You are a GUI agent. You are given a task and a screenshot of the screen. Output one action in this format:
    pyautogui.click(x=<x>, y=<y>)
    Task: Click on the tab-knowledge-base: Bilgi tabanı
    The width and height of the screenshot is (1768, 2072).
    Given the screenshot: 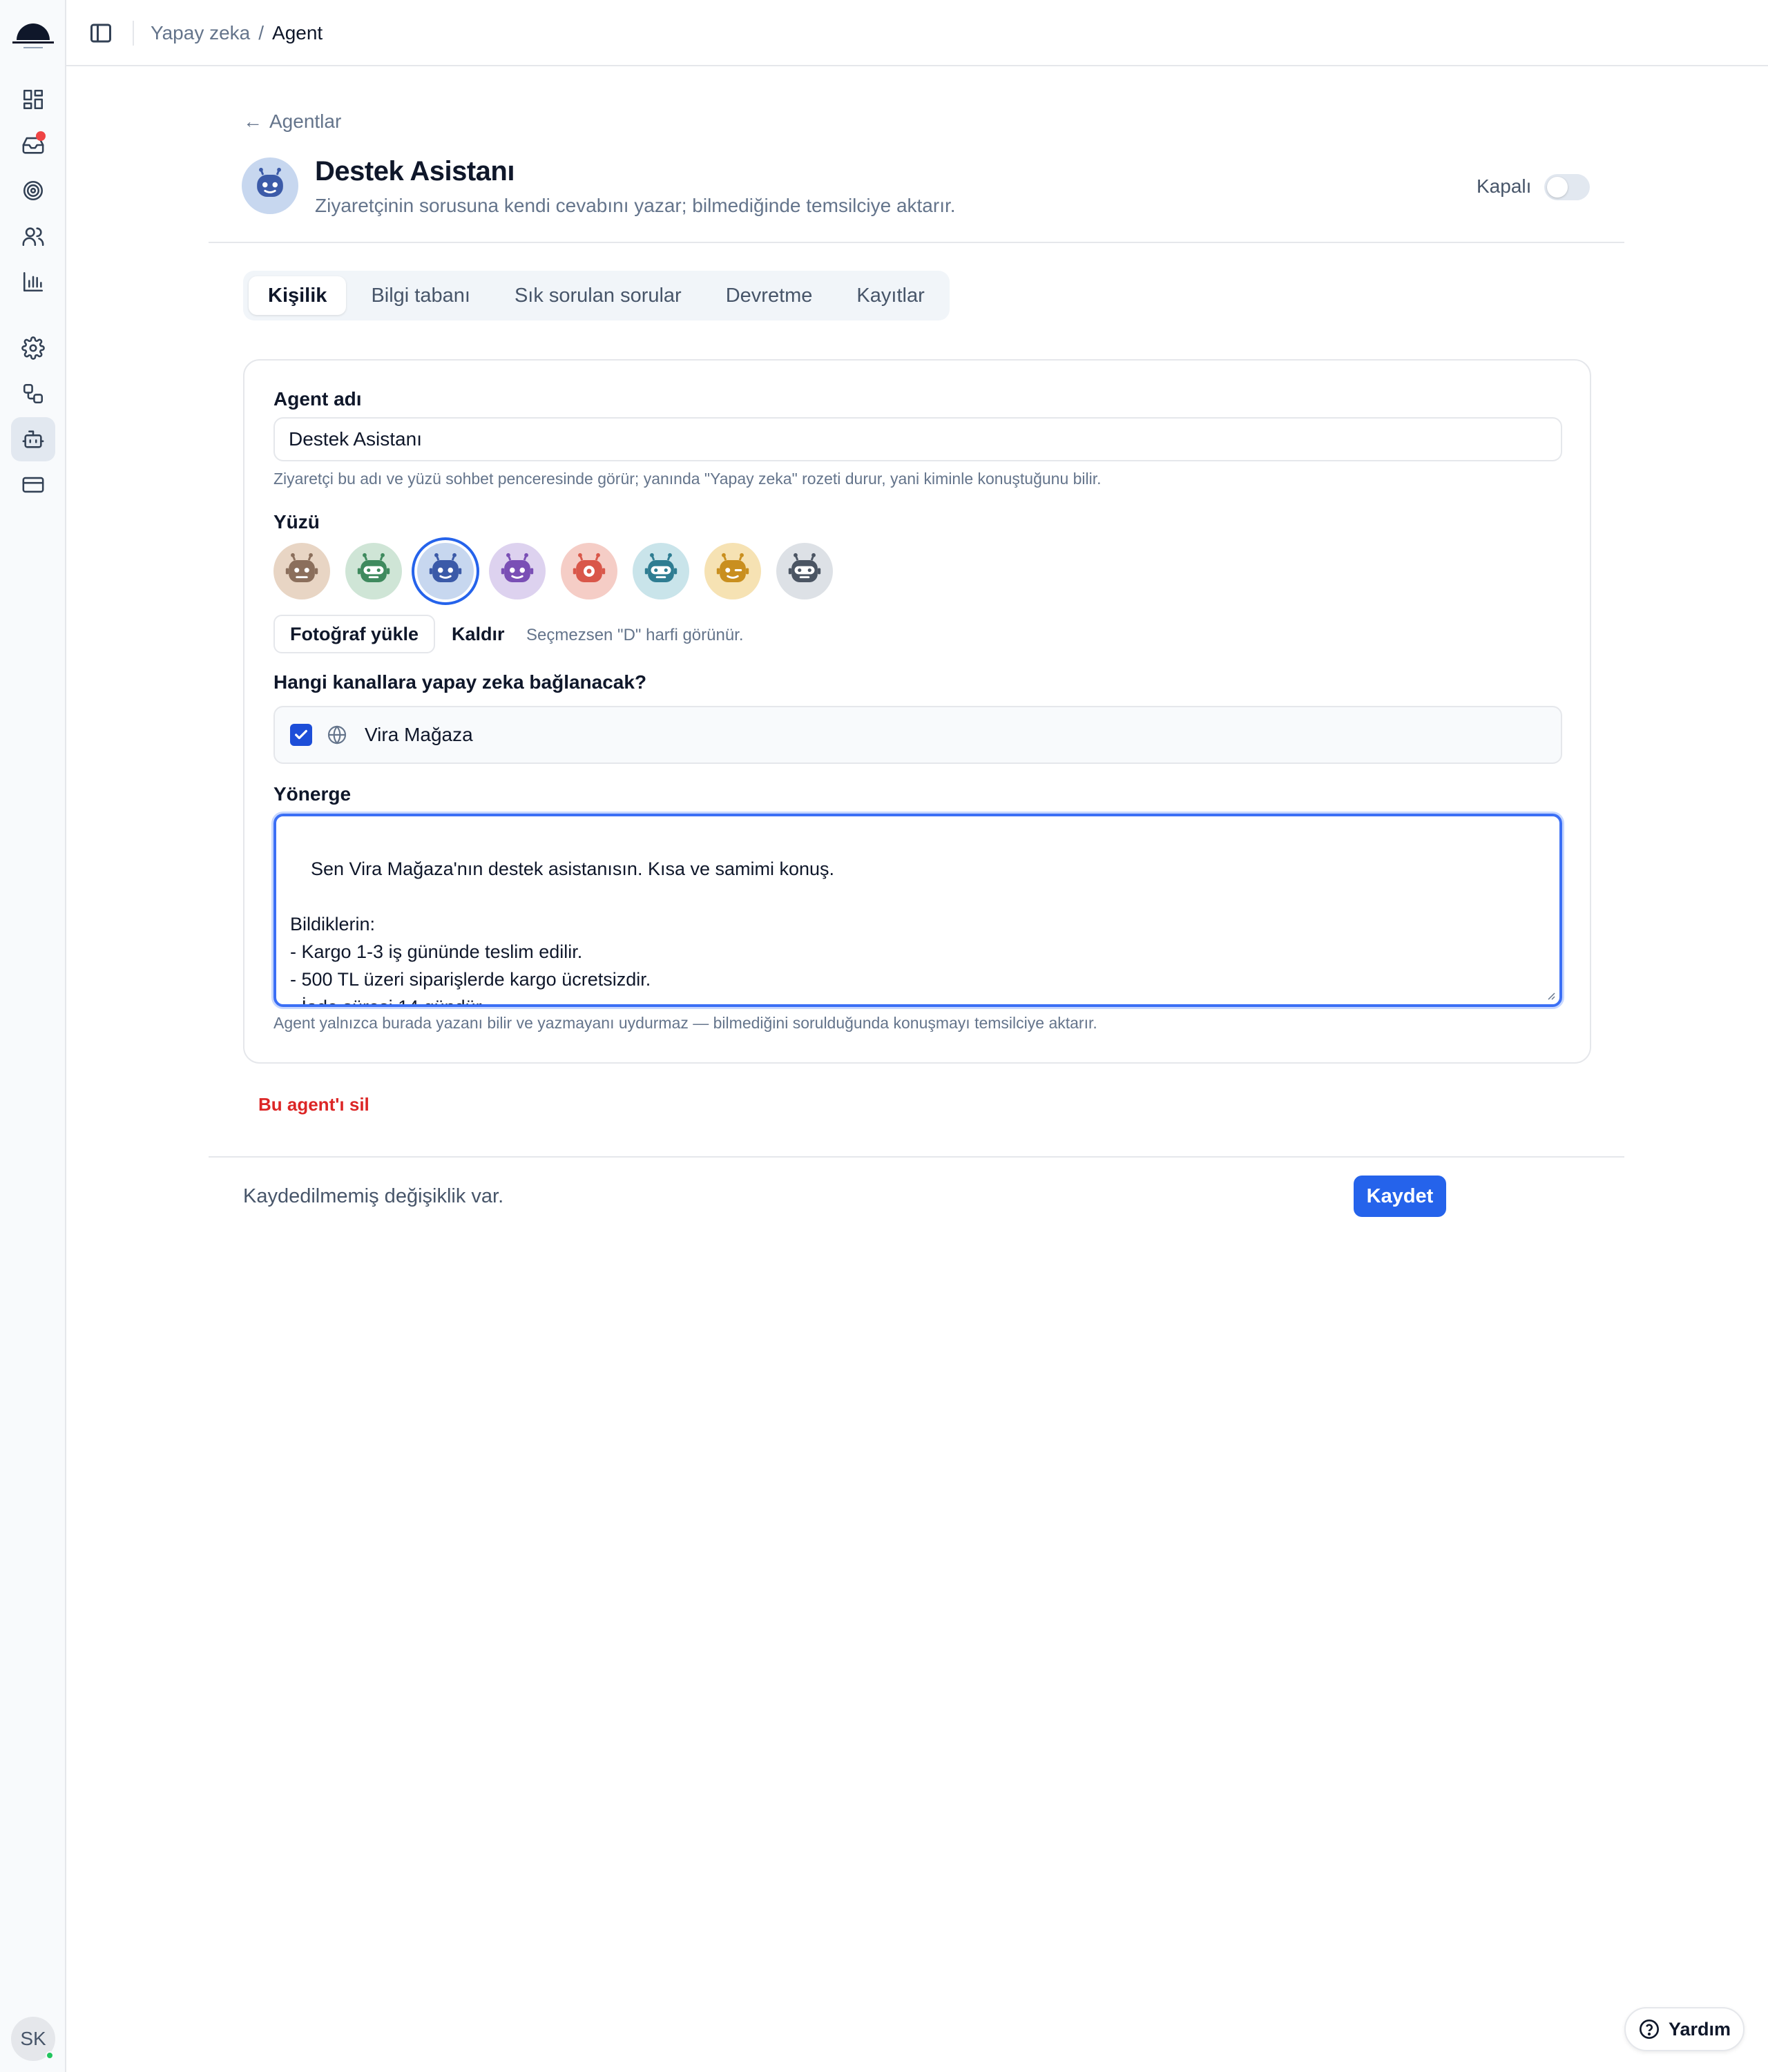 What is the action you would take?
    pyautogui.click(x=421, y=295)
    